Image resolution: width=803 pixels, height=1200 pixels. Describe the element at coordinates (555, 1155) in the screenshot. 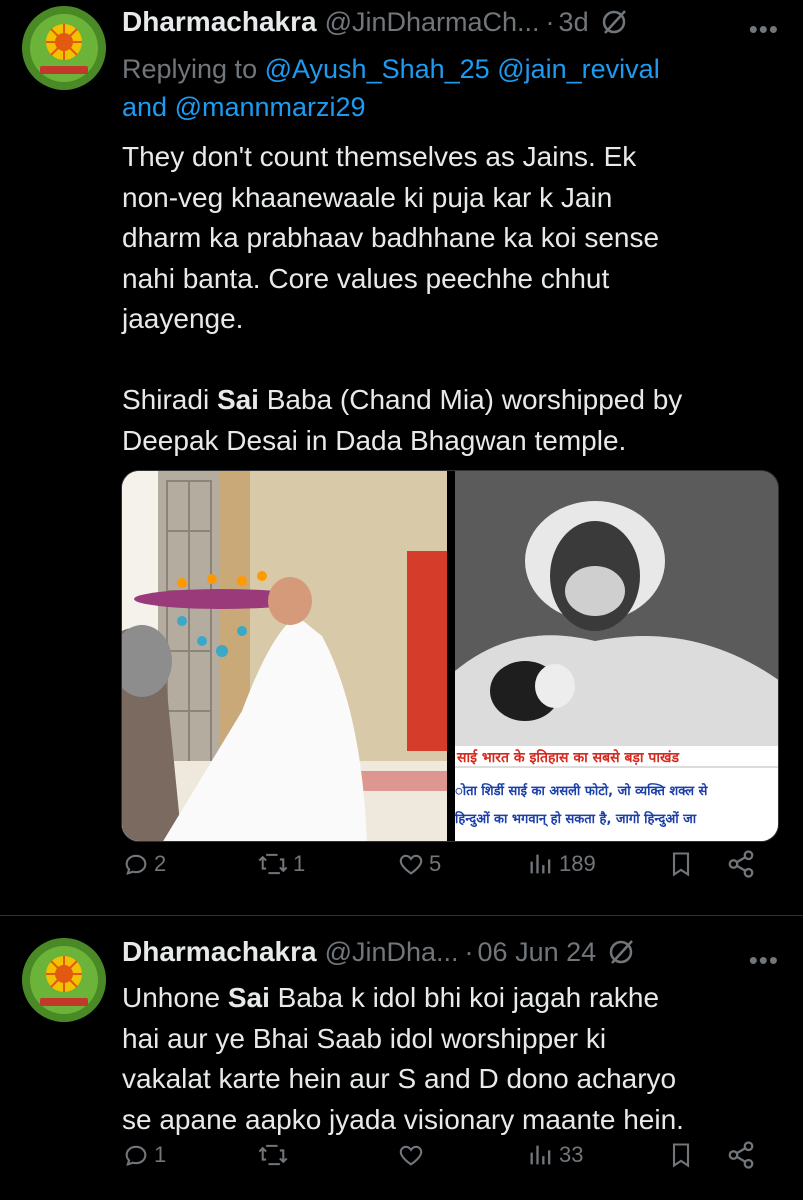

I see `views-button: 33` at that location.